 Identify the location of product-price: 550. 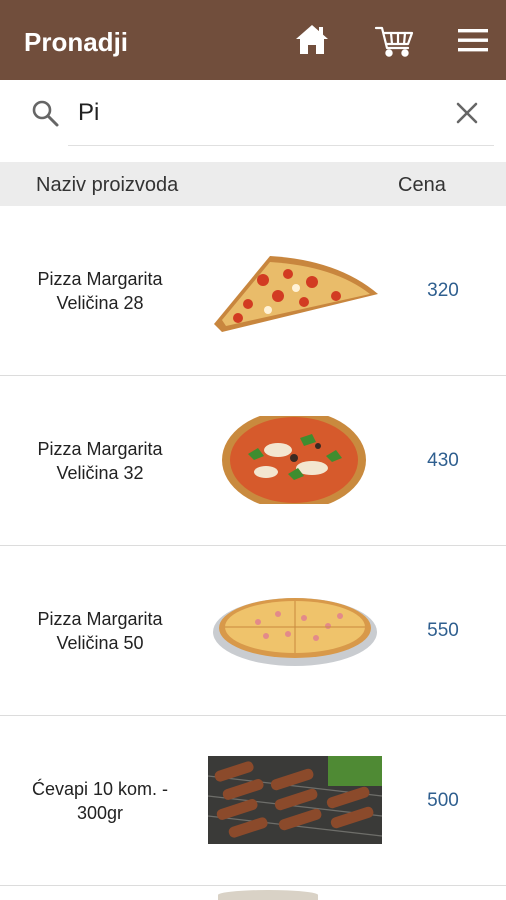
(443, 630).